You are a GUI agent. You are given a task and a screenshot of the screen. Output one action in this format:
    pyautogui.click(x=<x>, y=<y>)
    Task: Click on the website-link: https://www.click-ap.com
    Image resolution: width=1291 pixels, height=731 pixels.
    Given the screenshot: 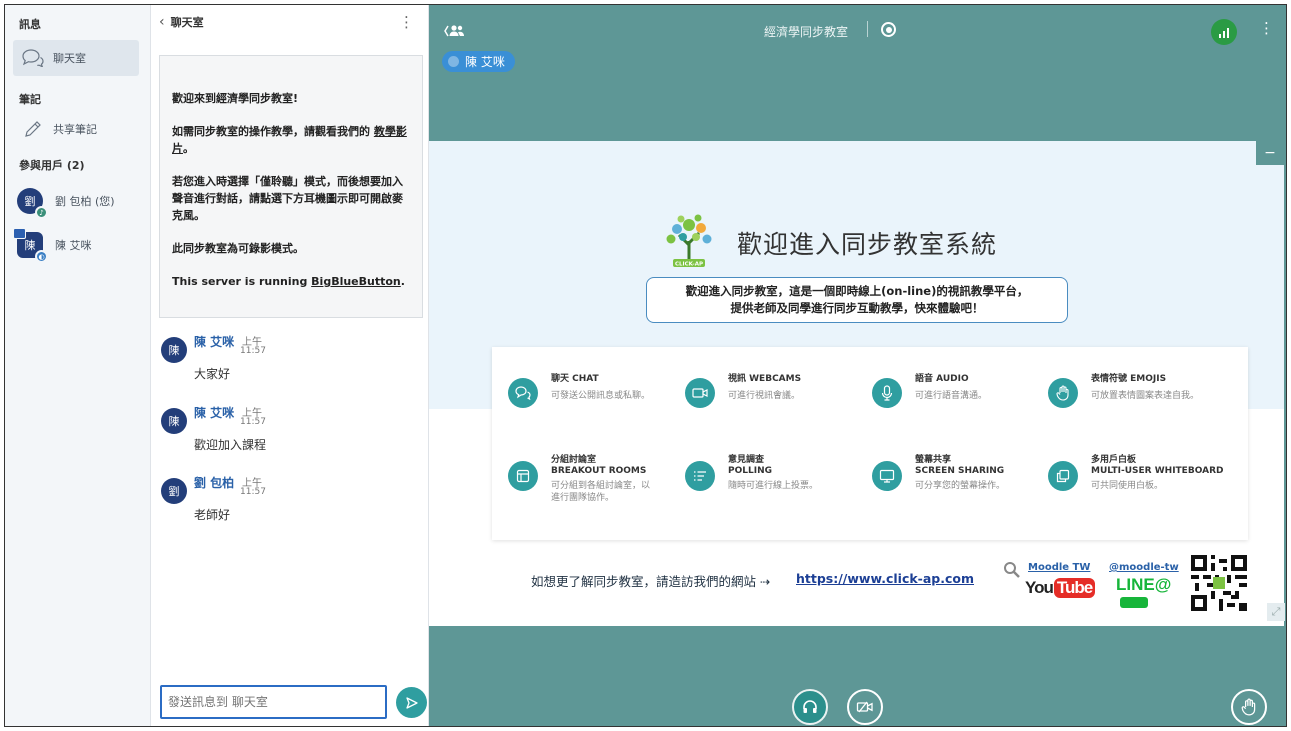 What is the action you would take?
    pyautogui.click(x=885, y=578)
    